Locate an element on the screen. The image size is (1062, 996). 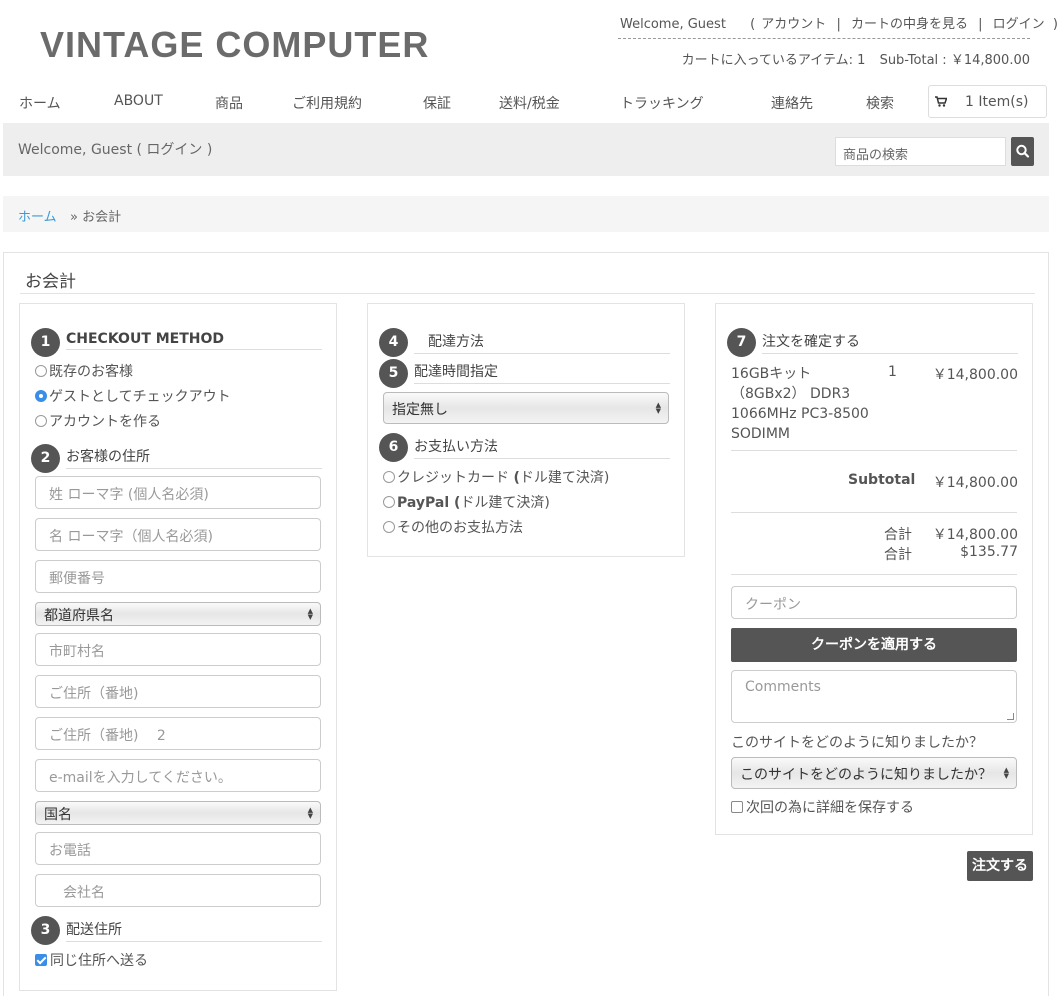
method-existing-label: 既存のお客様 is located at coordinates (91, 372).